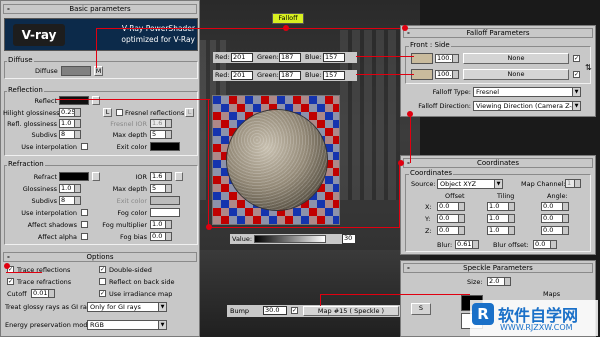 This screenshot has height=337, width=600. Describe the element at coordinates (161, 188) in the screenshot. I see `refraction-max-depth-spinner: 5` at that location.